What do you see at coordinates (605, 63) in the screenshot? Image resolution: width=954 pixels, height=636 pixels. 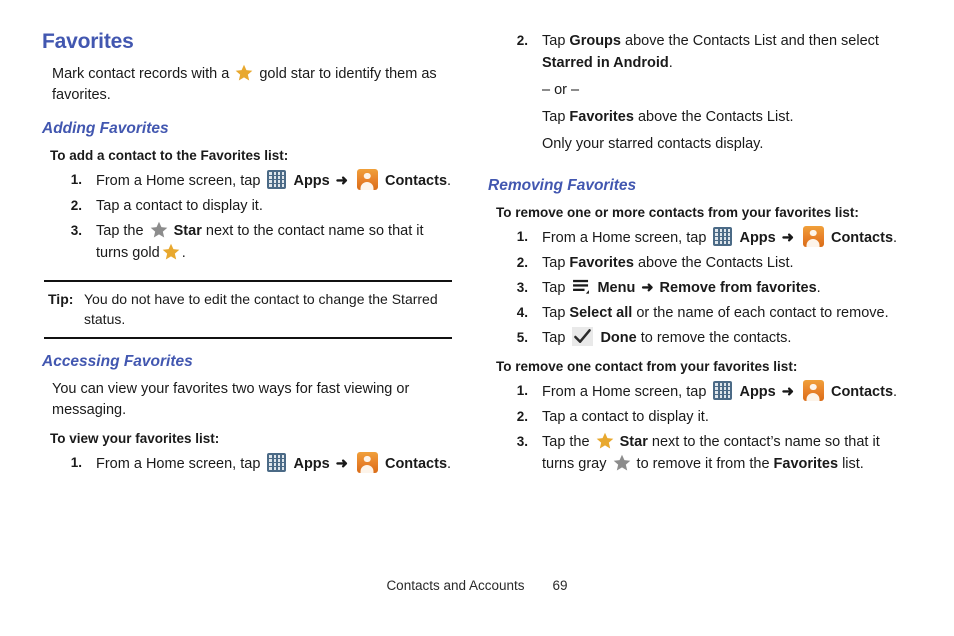 I see `starred-in-android-label: Starred in Android` at bounding box center [605, 63].